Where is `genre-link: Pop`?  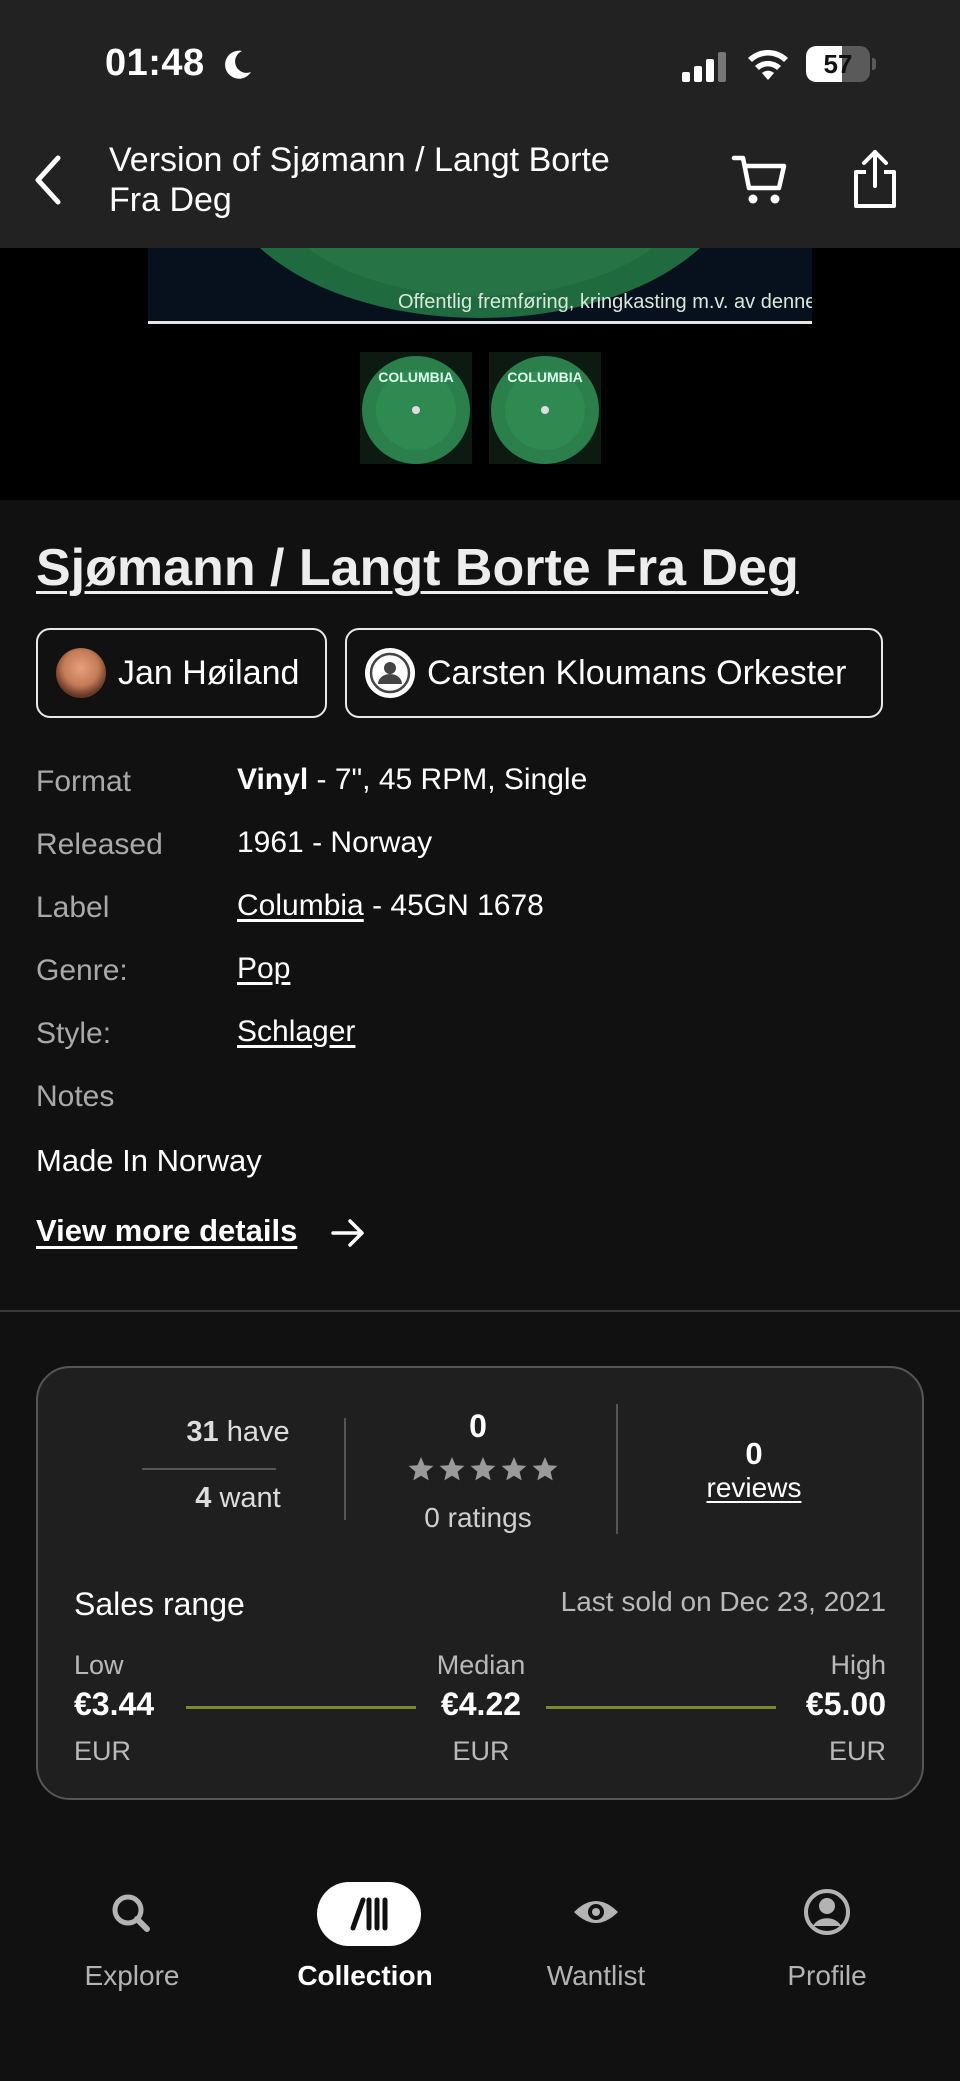 genre-link: Pop is located at coordinates (263, 968).